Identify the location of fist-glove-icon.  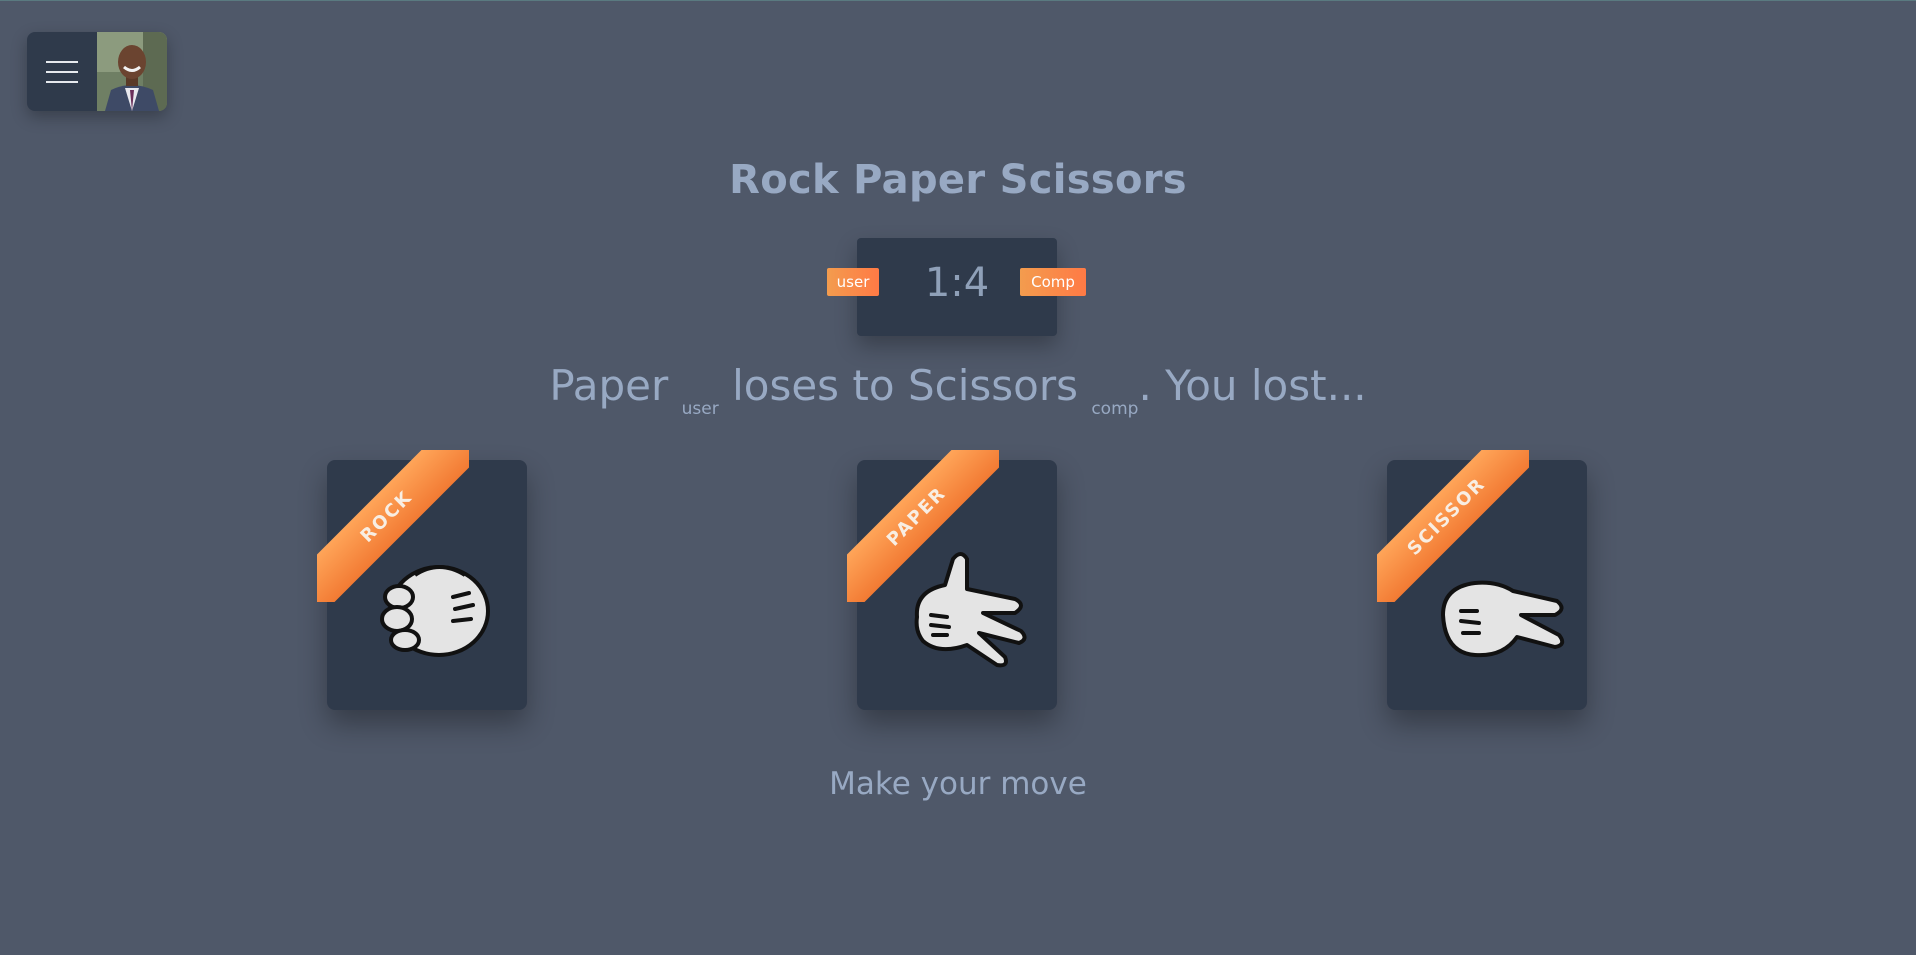
(435, 611).